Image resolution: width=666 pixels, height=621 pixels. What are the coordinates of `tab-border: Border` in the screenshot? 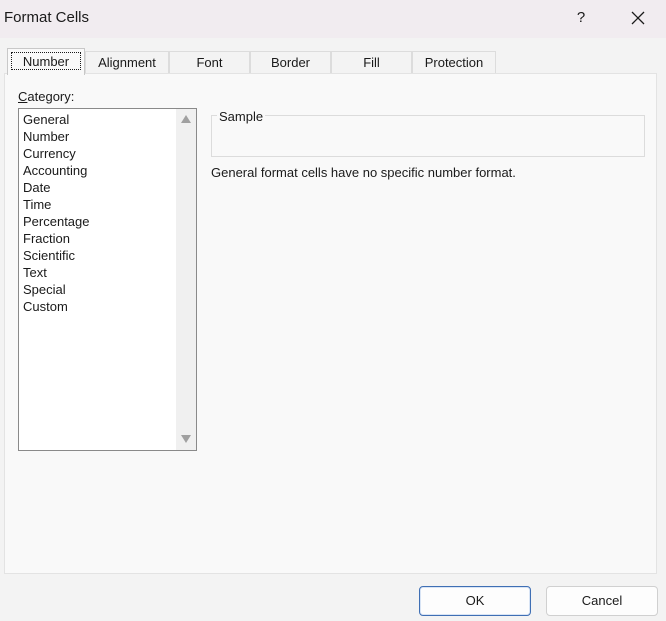 It's located at (290, 62).